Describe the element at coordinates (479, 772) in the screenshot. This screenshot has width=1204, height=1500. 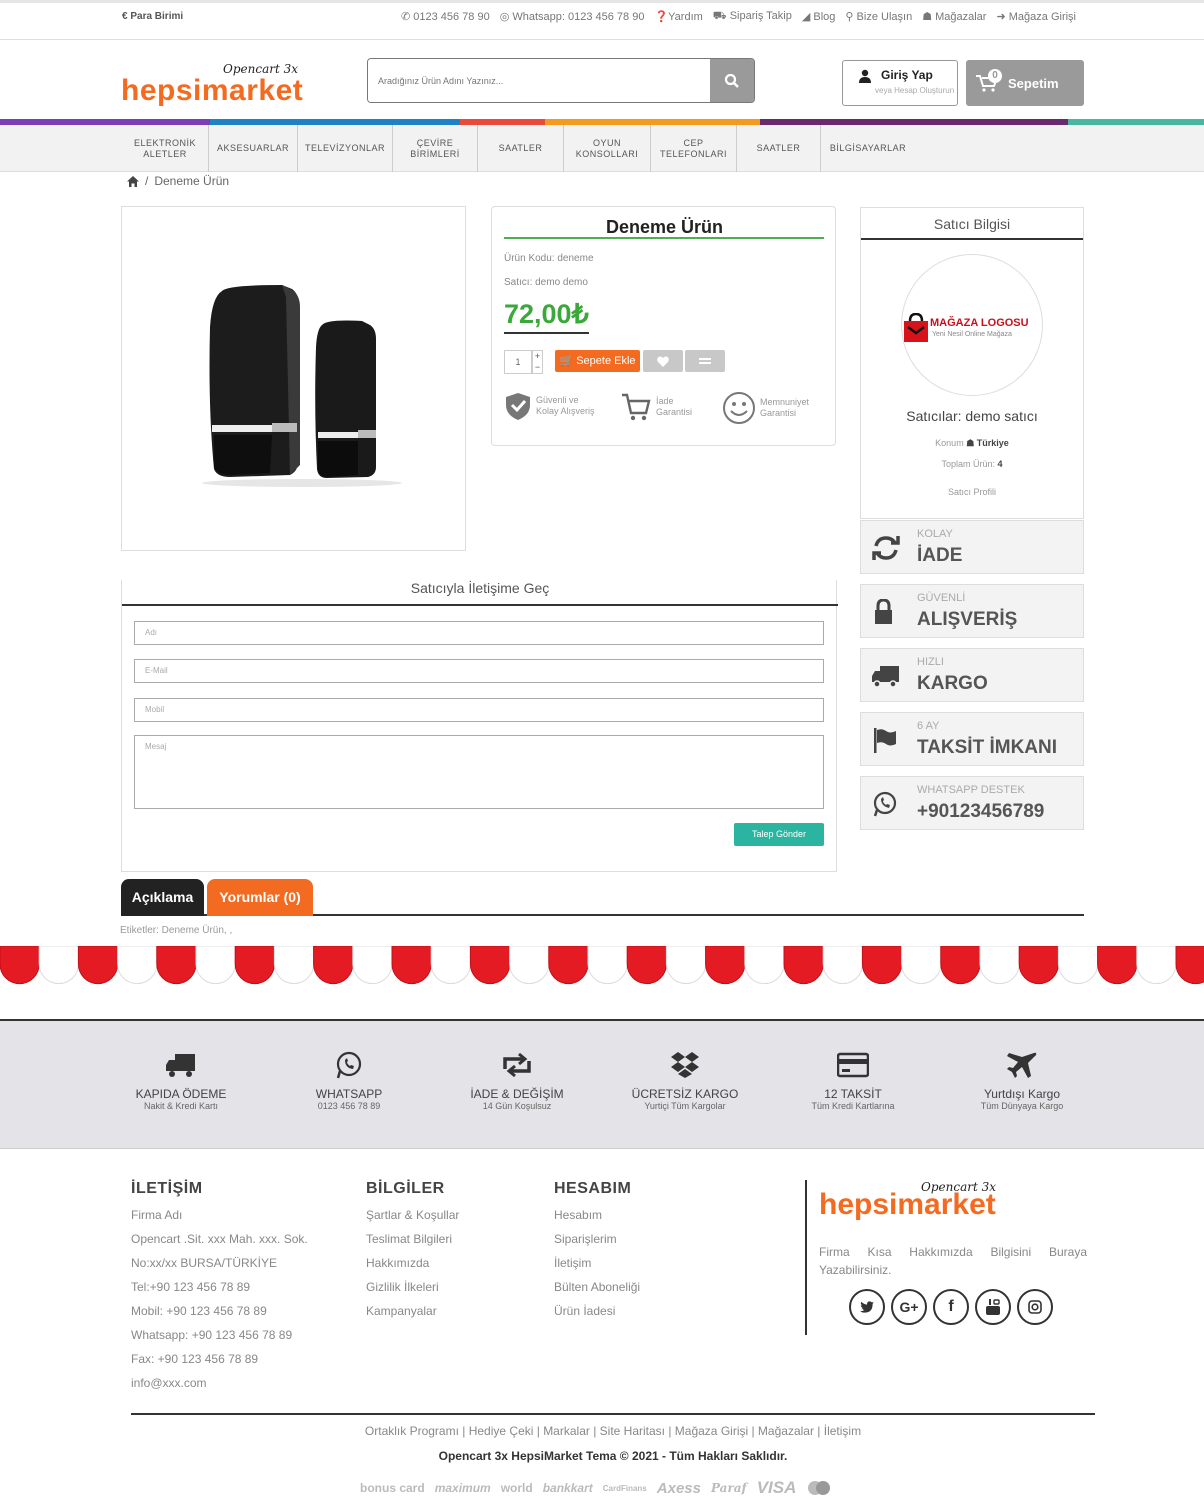
I see `message-field: Mesaj` at that location.